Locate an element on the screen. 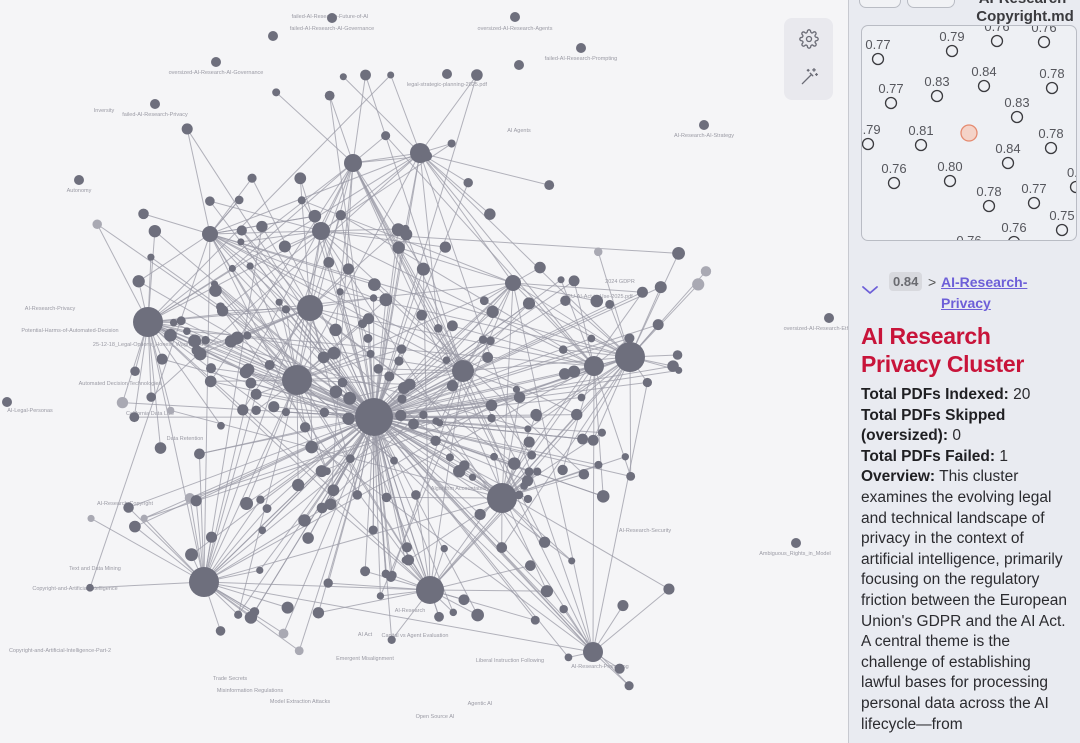 The image size is (1080, 743). cluster-link: AI-Research-Privacy is located at coordinates (1006, 293).